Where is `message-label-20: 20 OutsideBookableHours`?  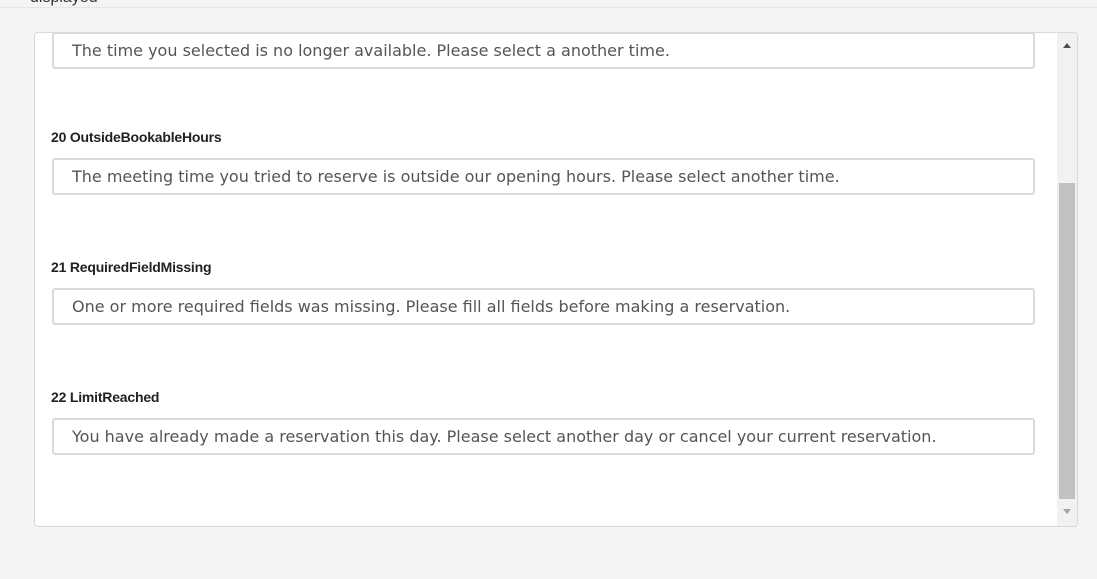
message-label-20: 20 OutsideBookableHours is located at coordinates (136, 137).